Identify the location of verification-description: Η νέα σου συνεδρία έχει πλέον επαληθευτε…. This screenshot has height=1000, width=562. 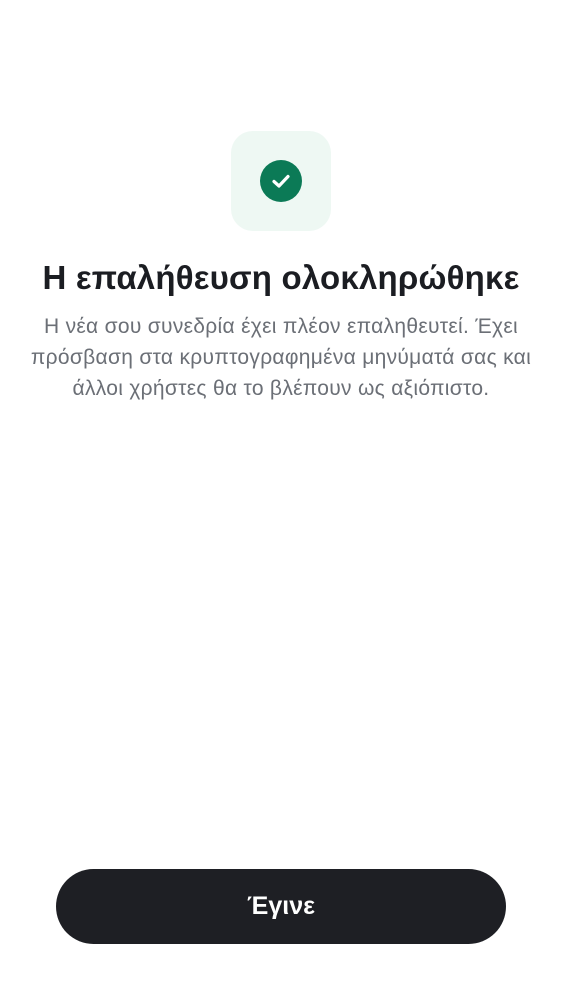
(281, 357).